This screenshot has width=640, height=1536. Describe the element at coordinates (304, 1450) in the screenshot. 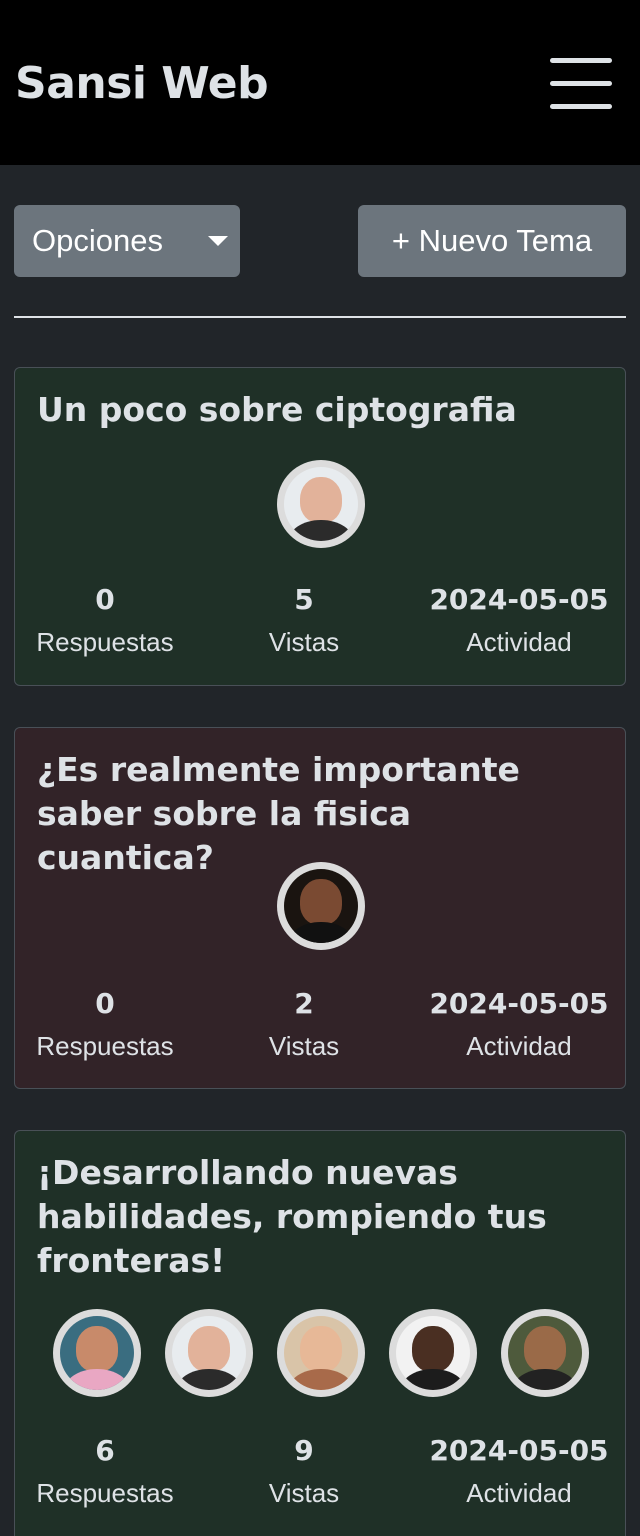

I see `views-count: 9` at that location.